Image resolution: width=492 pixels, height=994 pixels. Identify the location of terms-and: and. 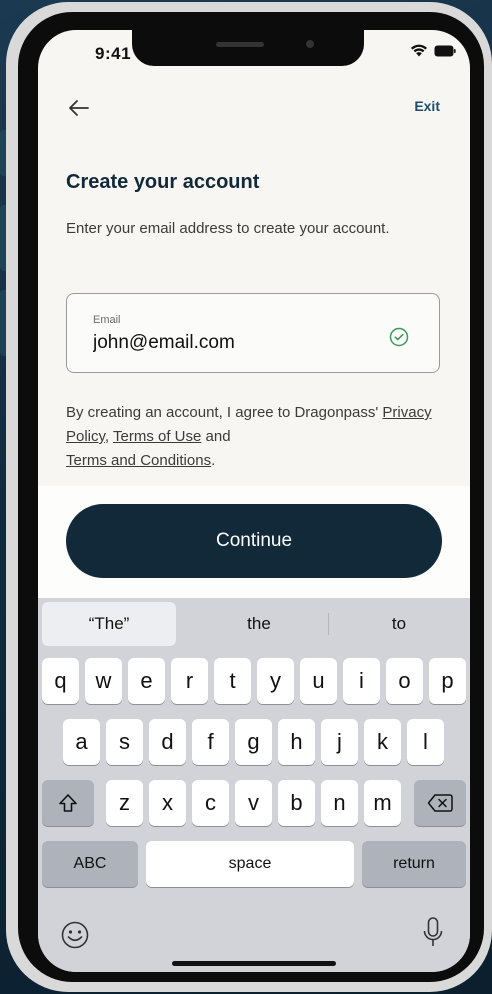
(216, 436).